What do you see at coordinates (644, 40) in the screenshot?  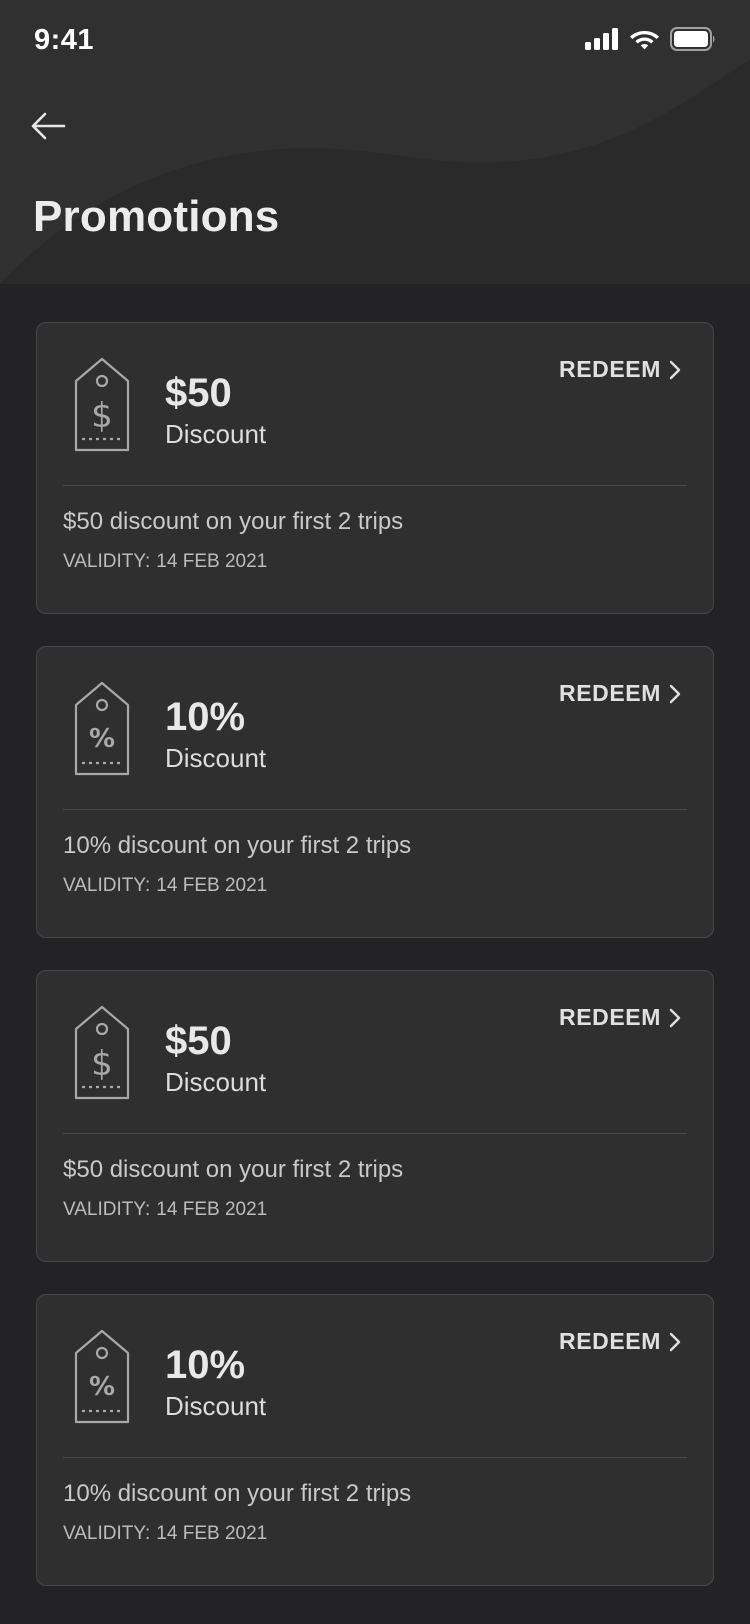 I see `wifi-icon` at bounding box center [644, 40].